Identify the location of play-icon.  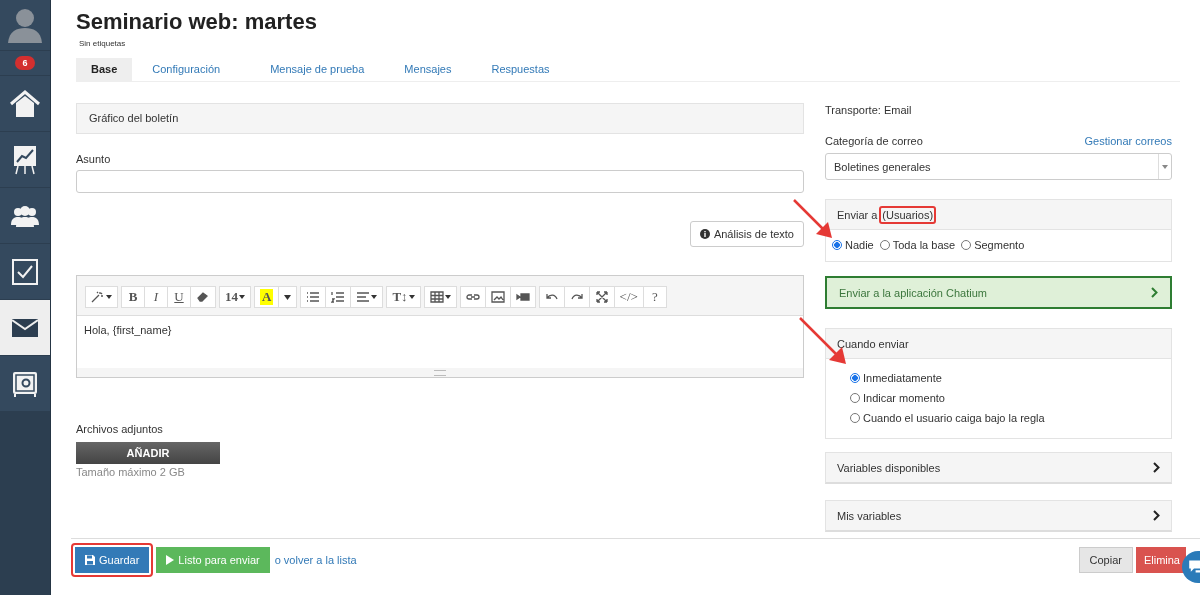
(170, 560).